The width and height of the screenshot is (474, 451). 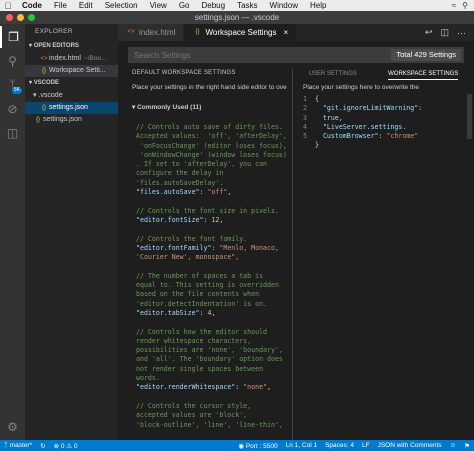 What do you see at coordinates (86, 5) in the screenshot?
I see `menu-edit: Edit` at bounding box center [86, 5].